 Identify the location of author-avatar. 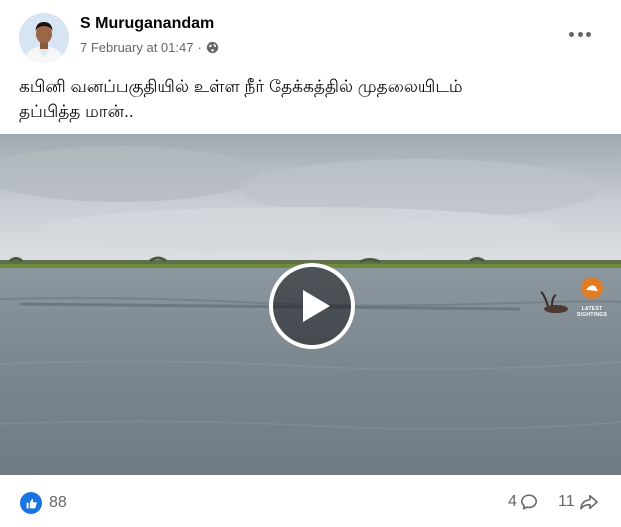
(44, 38).